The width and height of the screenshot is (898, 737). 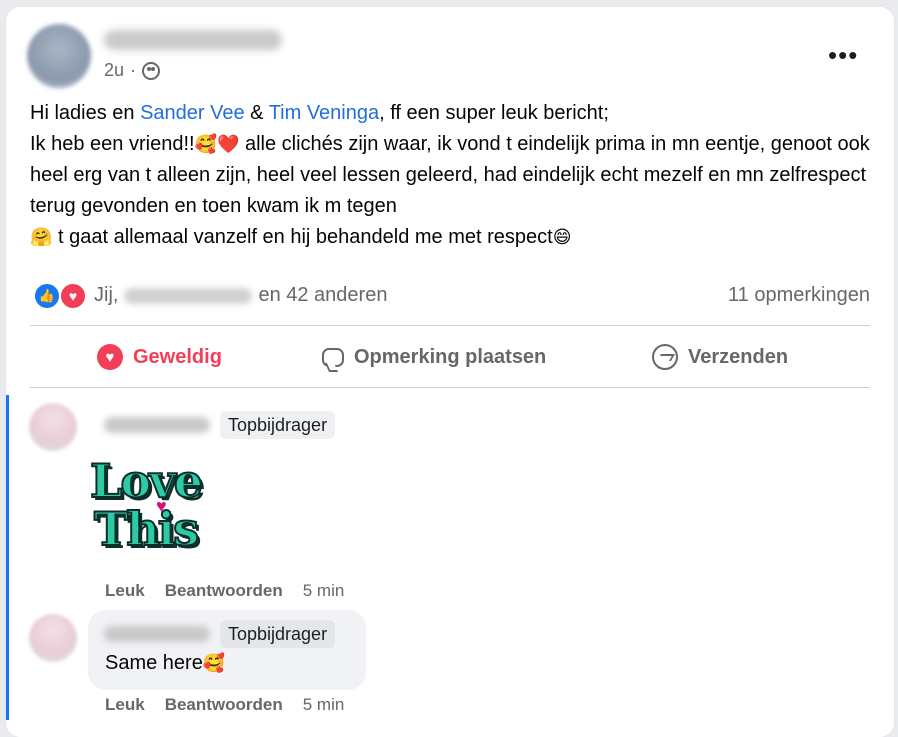 I want to click on grin-emoji: 😄, so click(x=562, y=237).